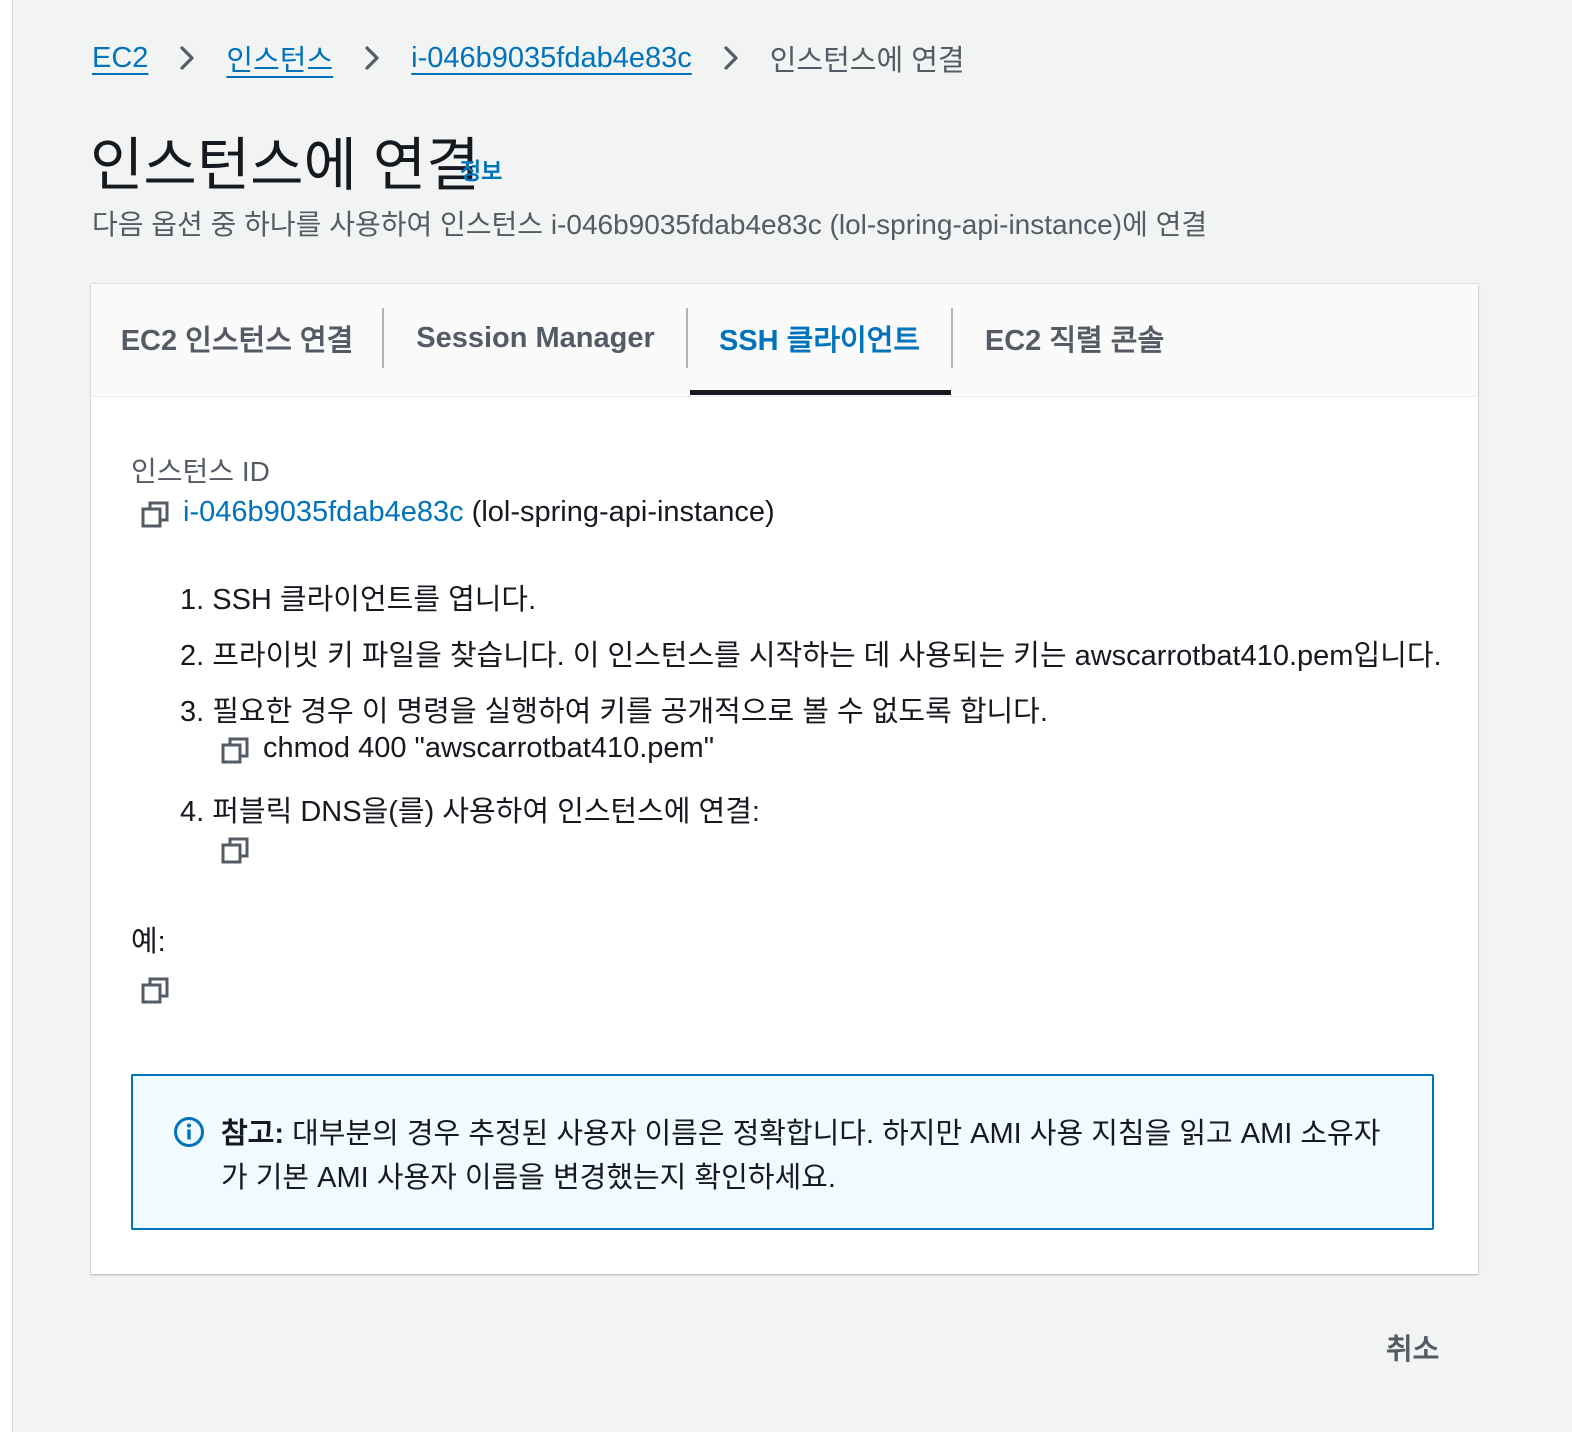 The width and height of the screenshot is (1572, 1432). I want to click on instance-id-link: i-046b9035fdab4e83c, so click(323, 512).